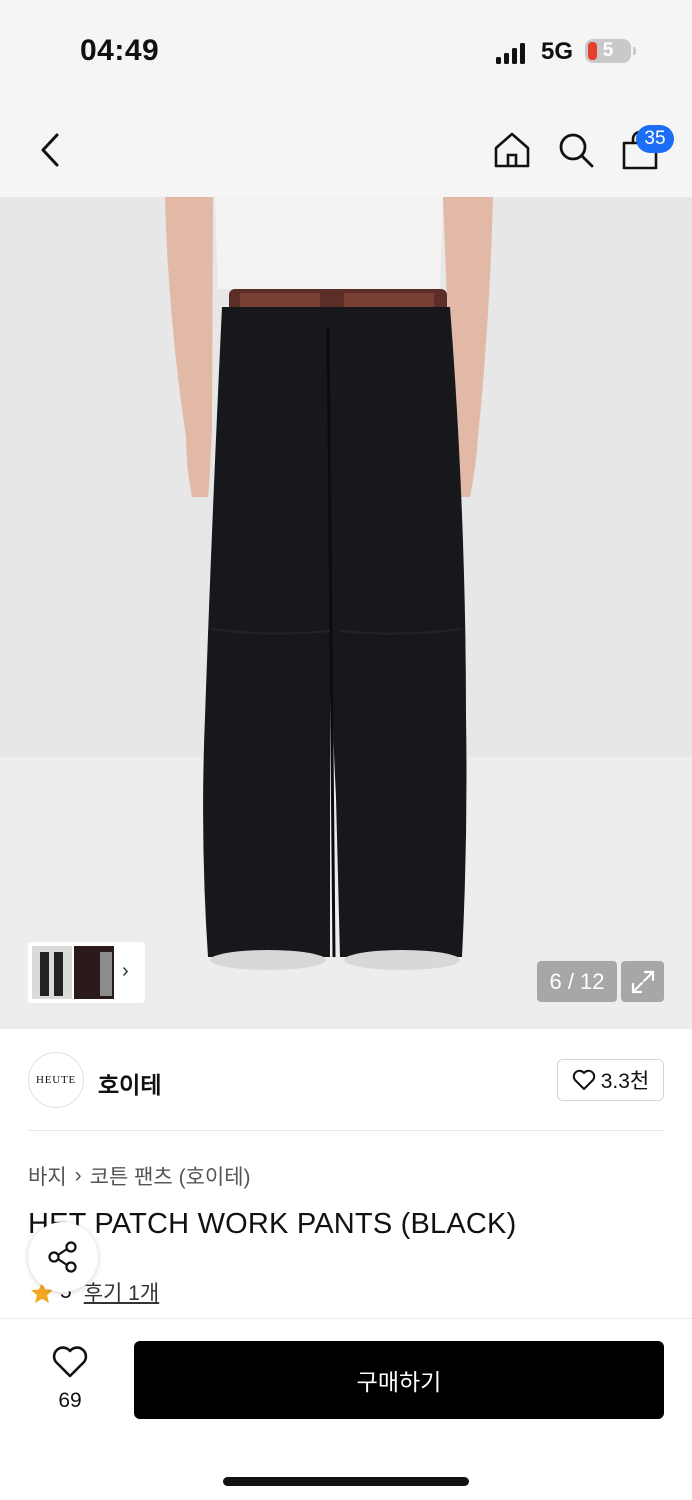 This screenshot has width=692, height=1500. What do you see at coordinates (399, 1380) in the screenshot?
I see `buy-button: 구매하기` at bounding box center [399, 1380].